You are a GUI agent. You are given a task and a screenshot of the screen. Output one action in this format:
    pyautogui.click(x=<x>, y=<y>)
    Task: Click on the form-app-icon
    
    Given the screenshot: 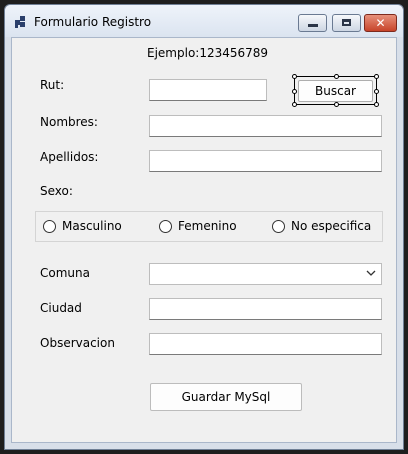 What is the action you would take?
    pyautogui.click(x=21, y=22)
    